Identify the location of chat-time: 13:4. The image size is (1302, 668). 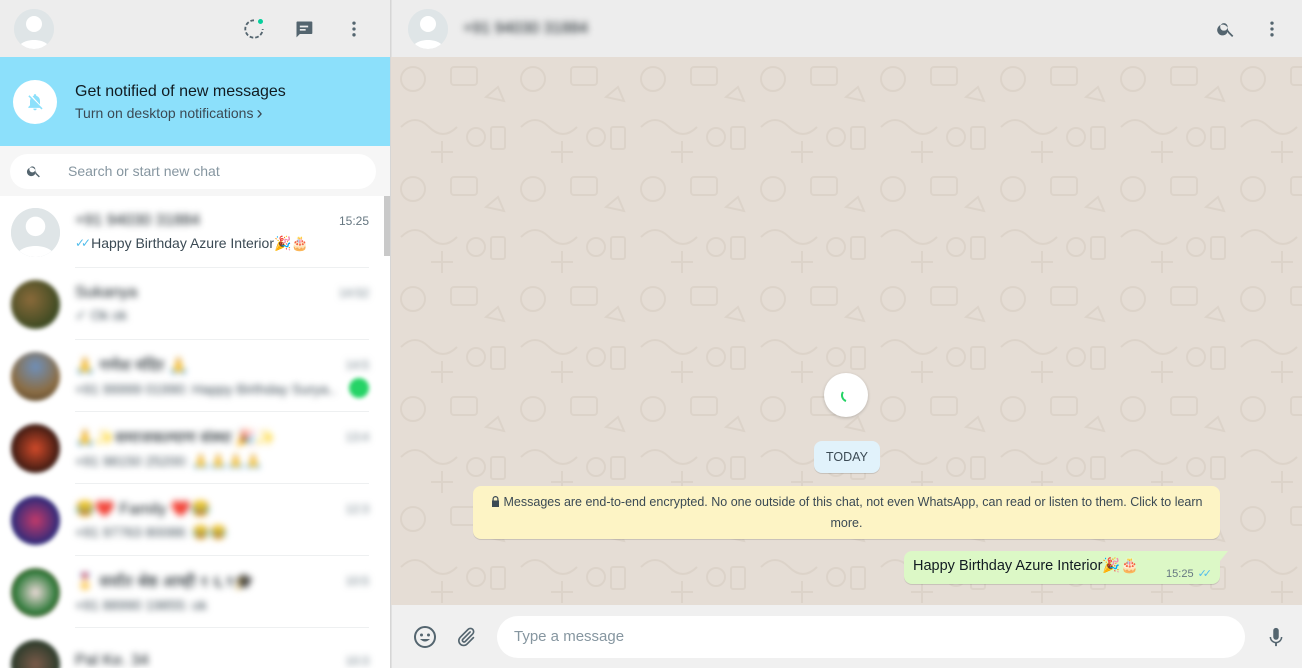
(357, 436).